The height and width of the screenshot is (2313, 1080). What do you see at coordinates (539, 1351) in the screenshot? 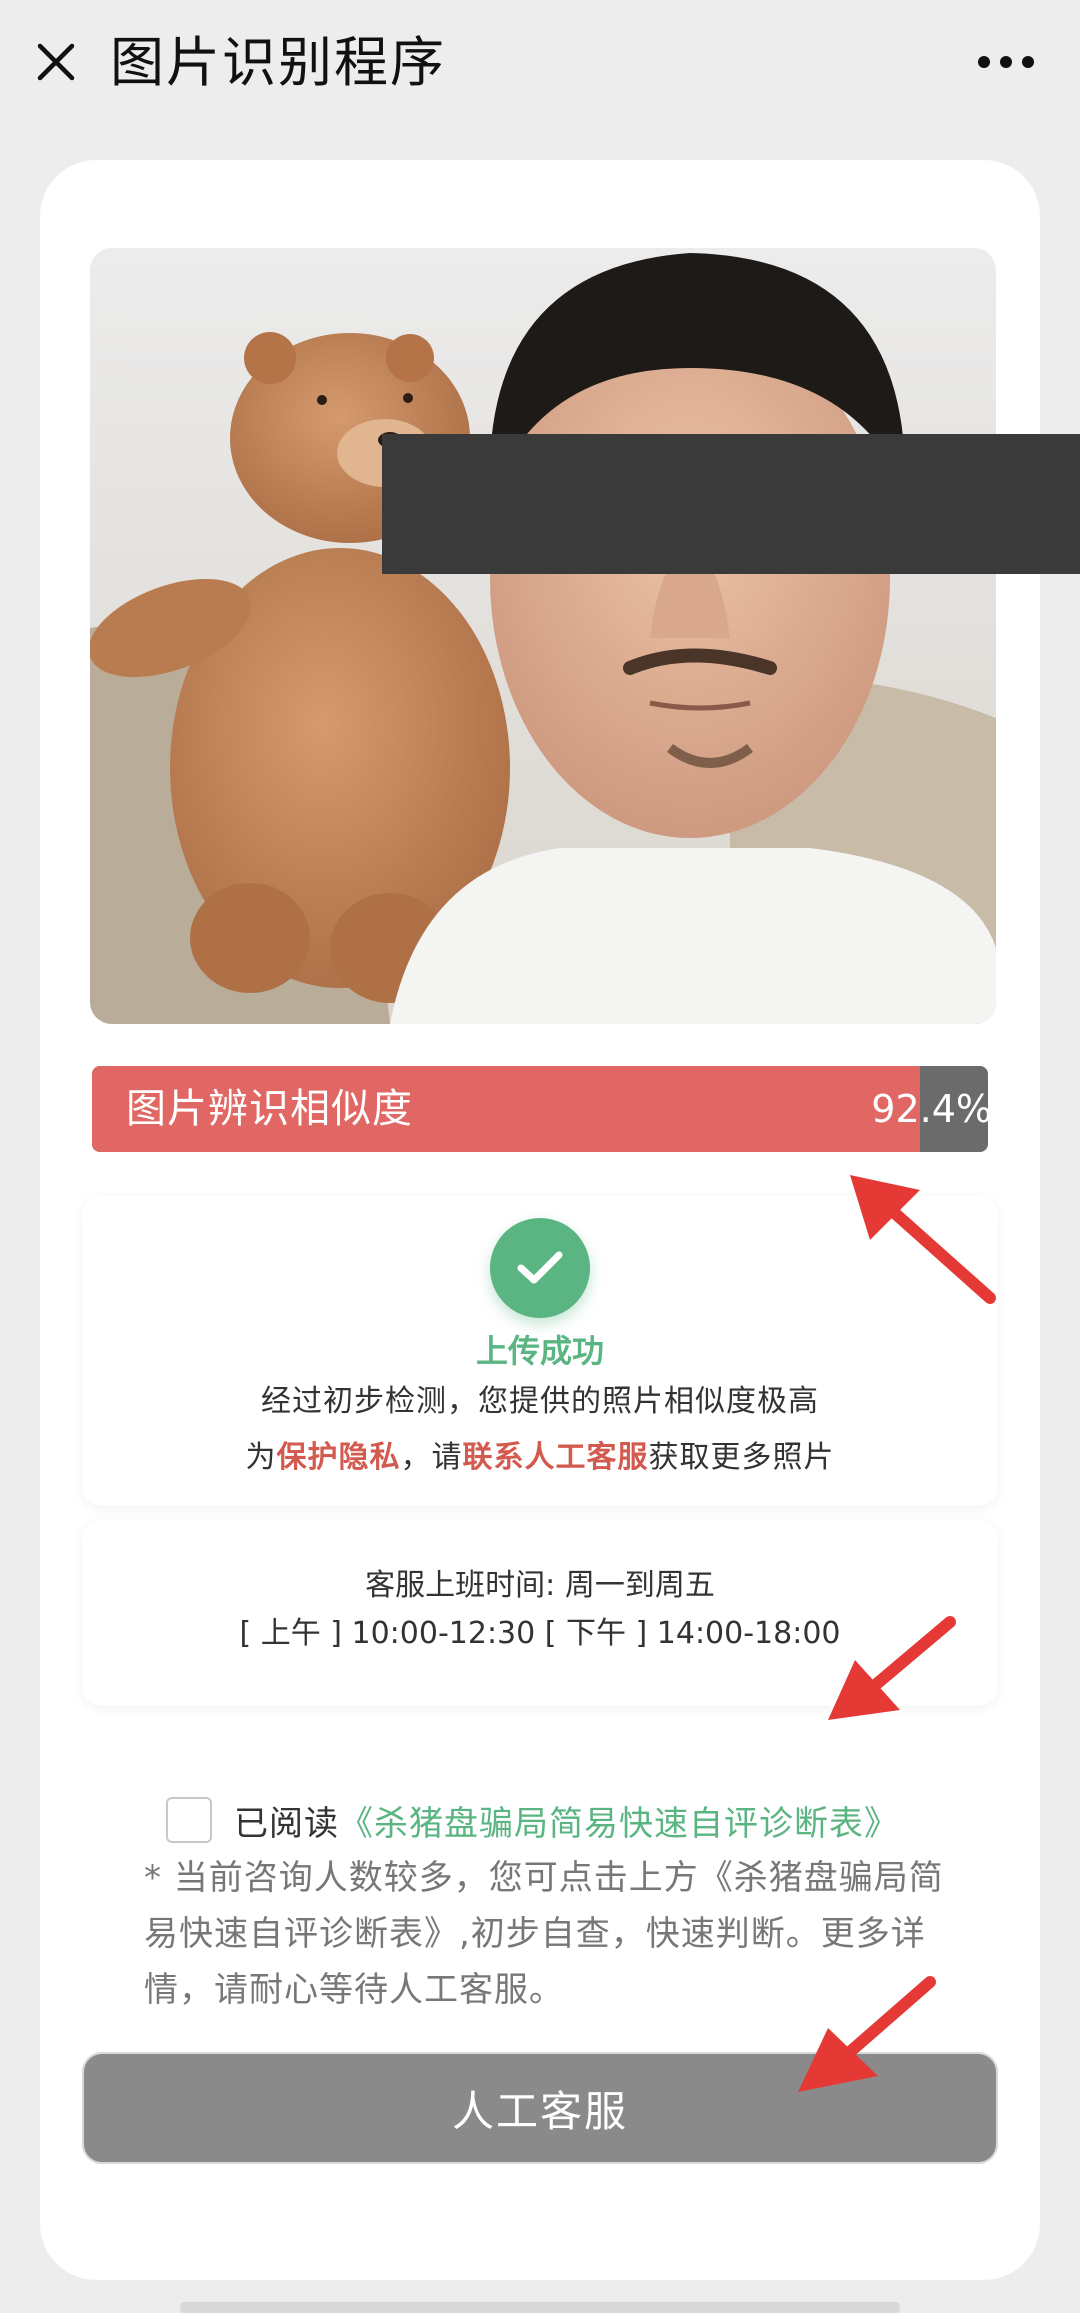
I see `upload-success-title: 上传成功` at bounding box center [539, 1351].